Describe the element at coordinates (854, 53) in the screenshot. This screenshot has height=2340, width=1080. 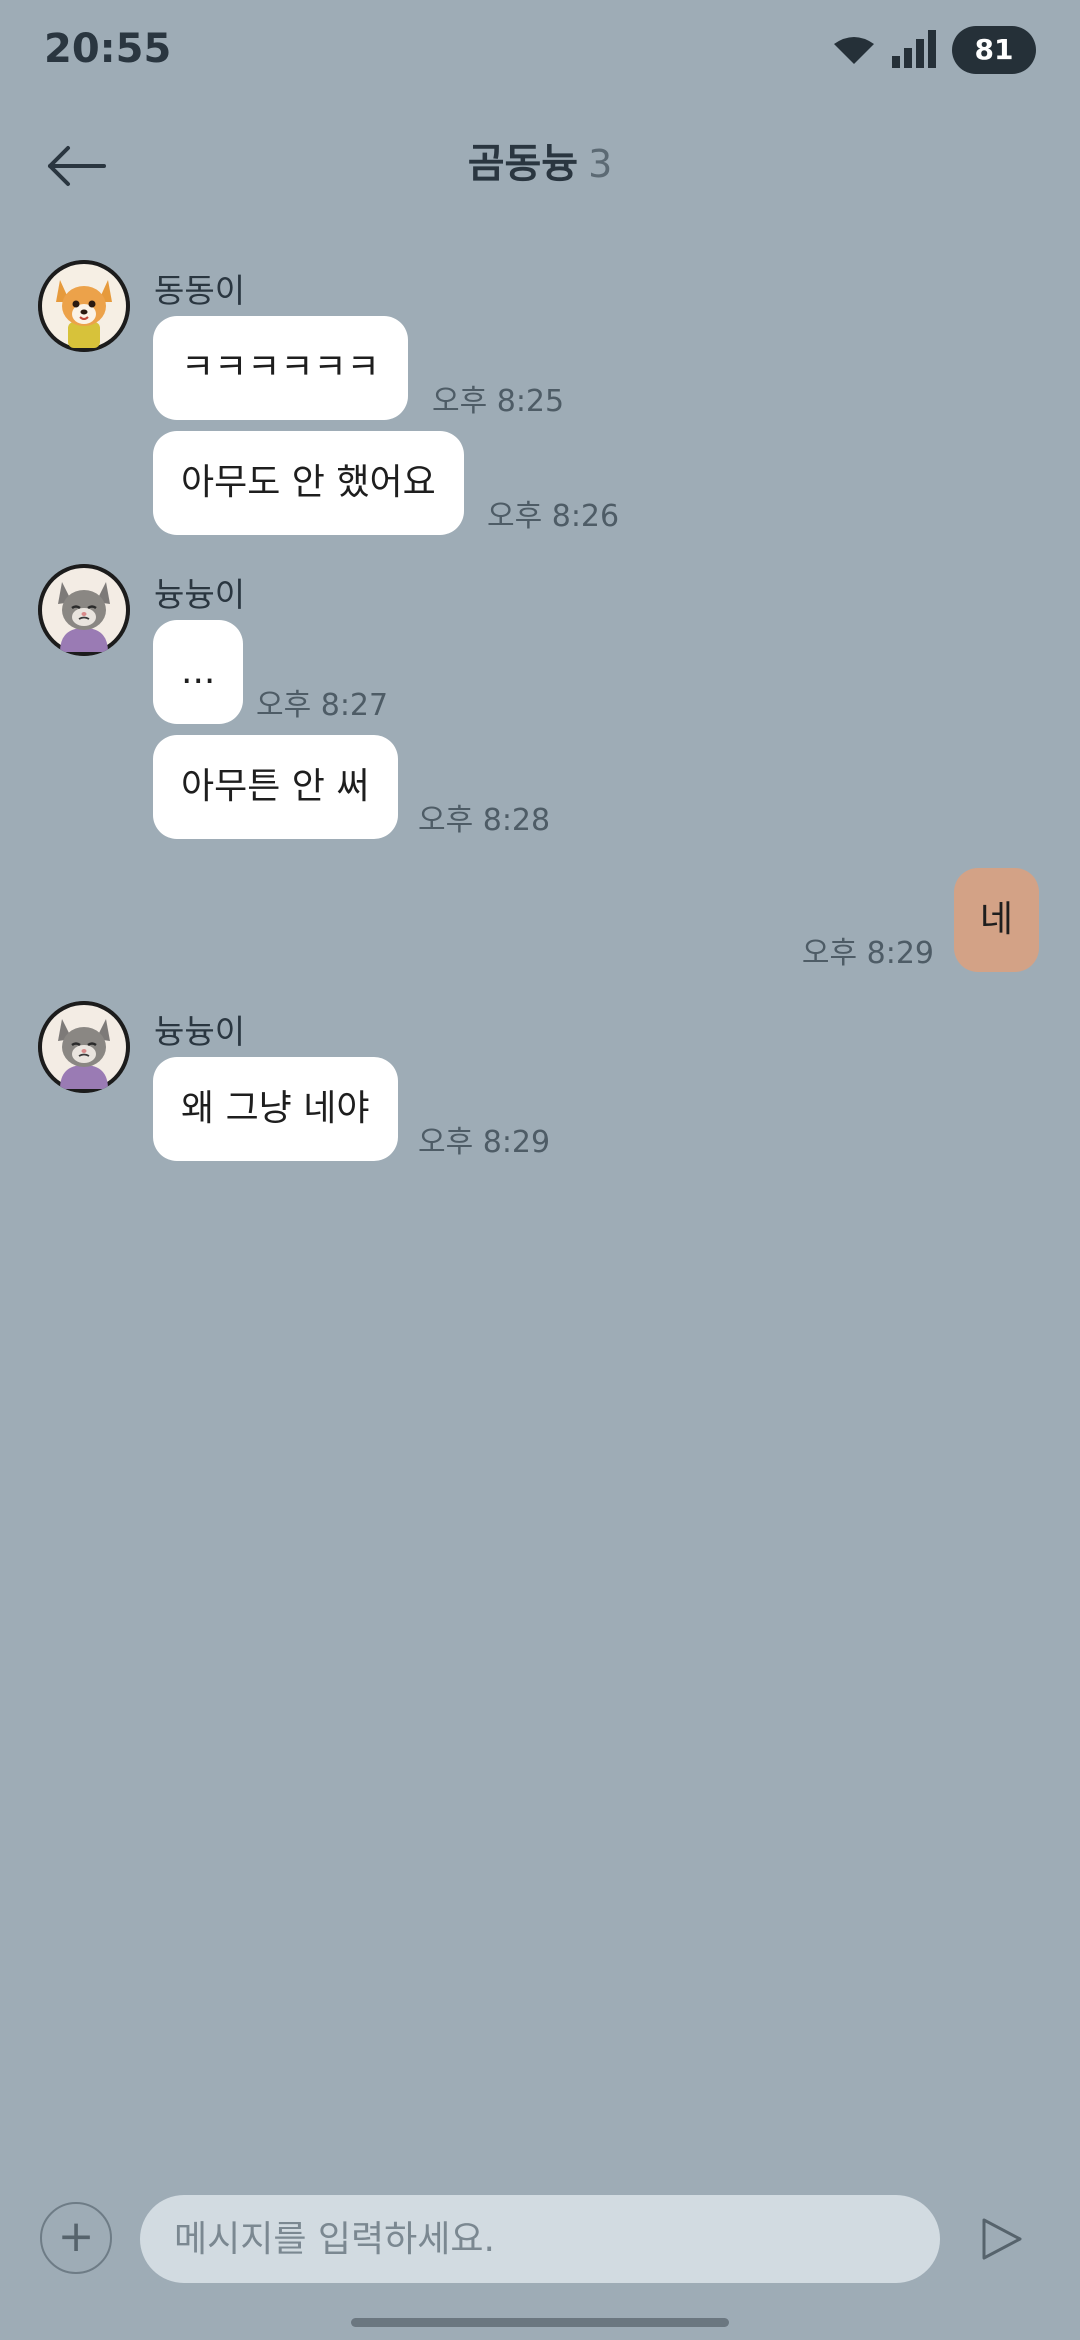
I see `wifi-icon` at that location.